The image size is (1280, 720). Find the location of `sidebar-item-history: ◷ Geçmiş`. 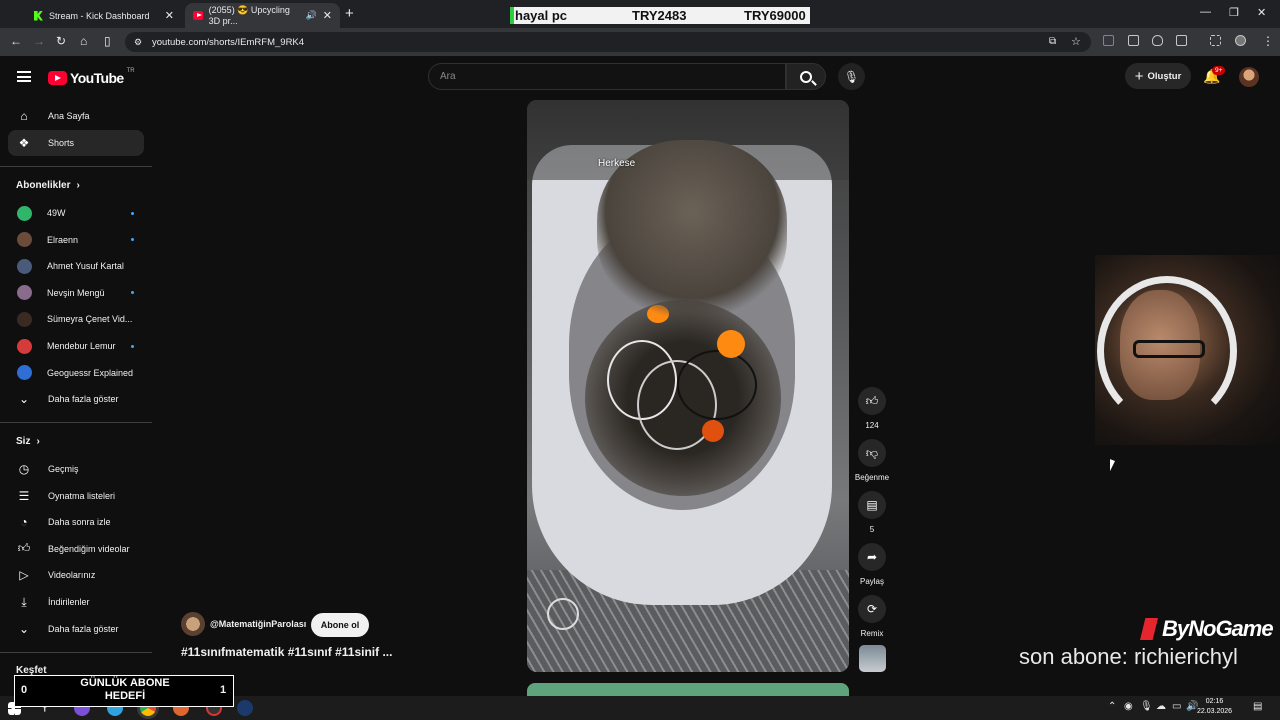

sidebar-item-history: ◷ Geçmiş is located at coordinates (76, 469).